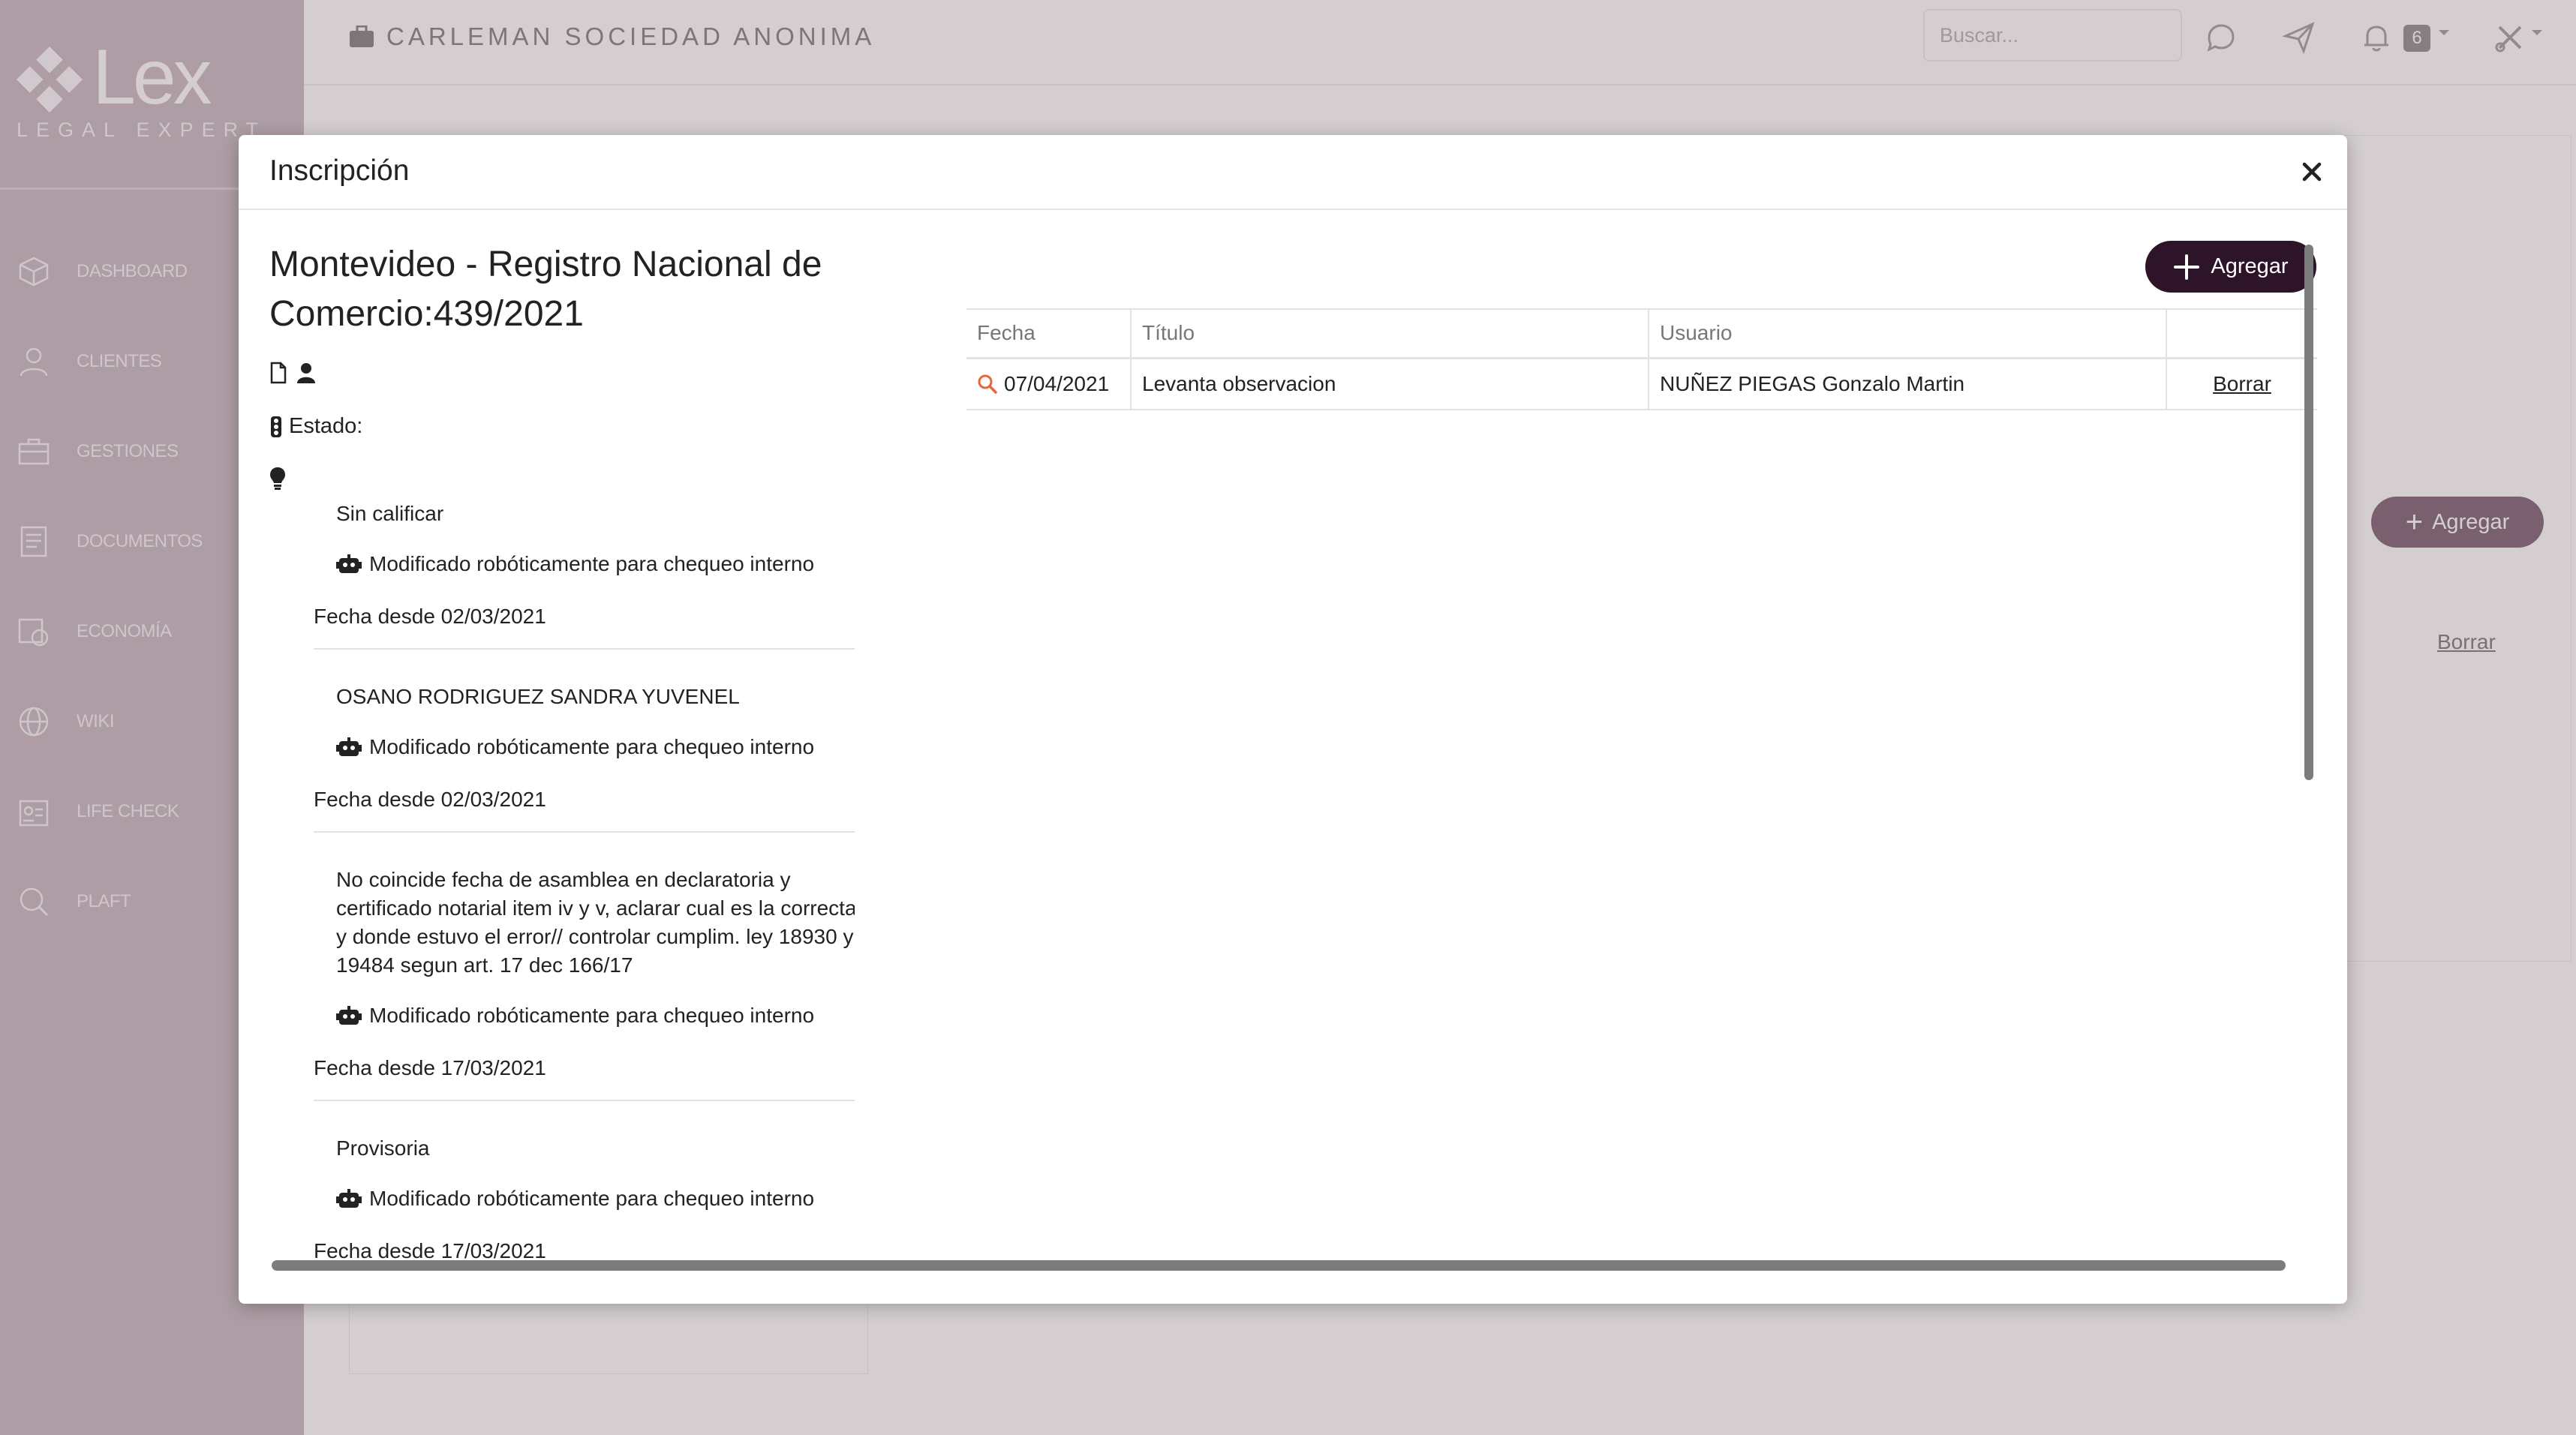 Image resolution: width=2576 pixels, height=1435 pixels. Describe the element at coordinates (538, 696) in the screenshot. I see `observation-text: OSANO RODRIGUEZ SANDRA YUVENEL` at that location.